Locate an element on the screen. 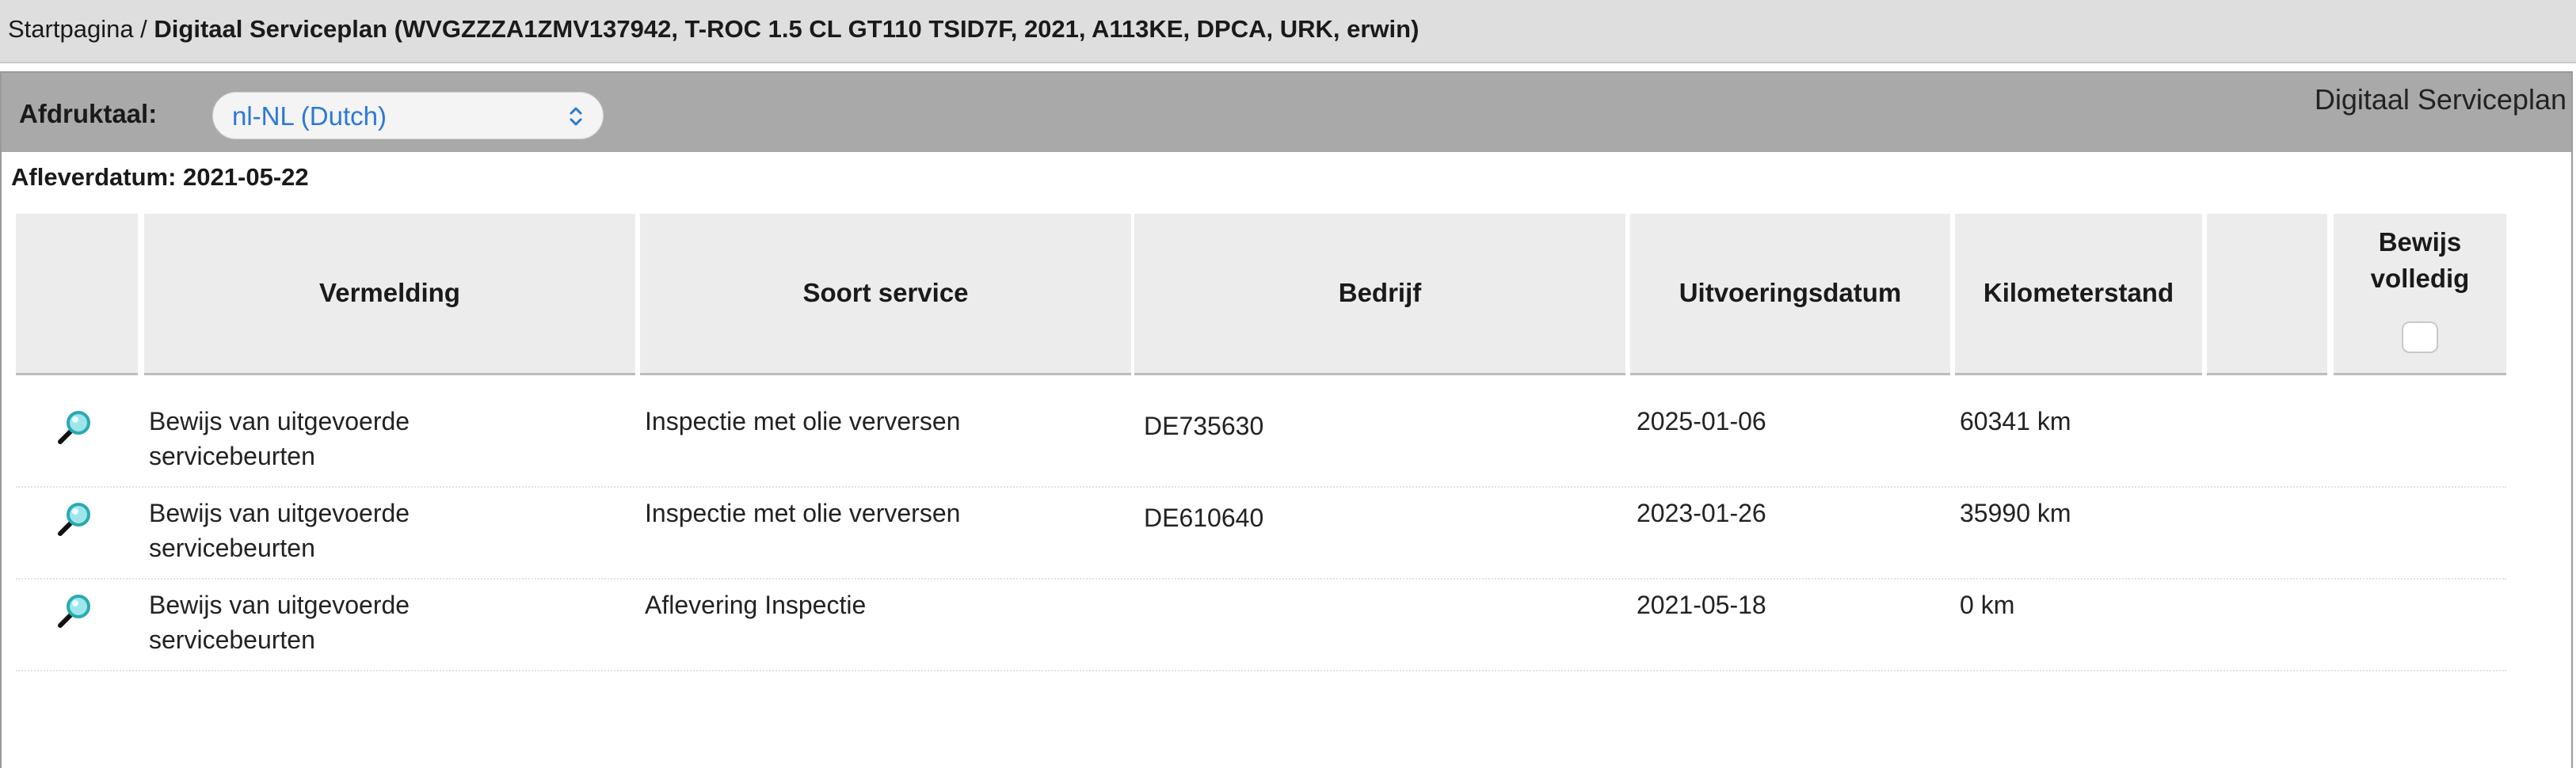 Image resolution: width=2576 pixels, height=768 pixels. print-language-label: Afdruktaal: is located at coordinates (88, 113).